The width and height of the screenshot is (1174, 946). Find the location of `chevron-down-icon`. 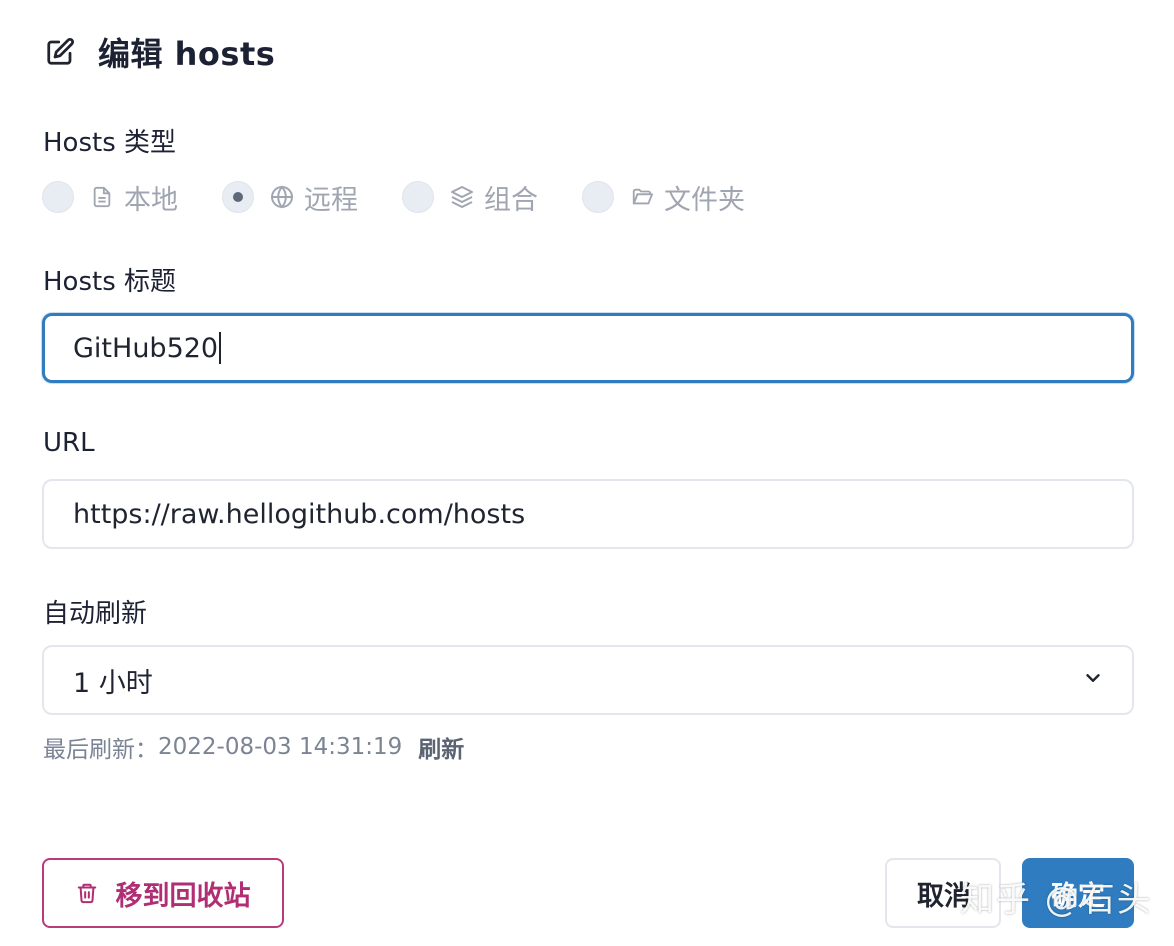

chevron-down-icon is located at coordinates (1093, 680).